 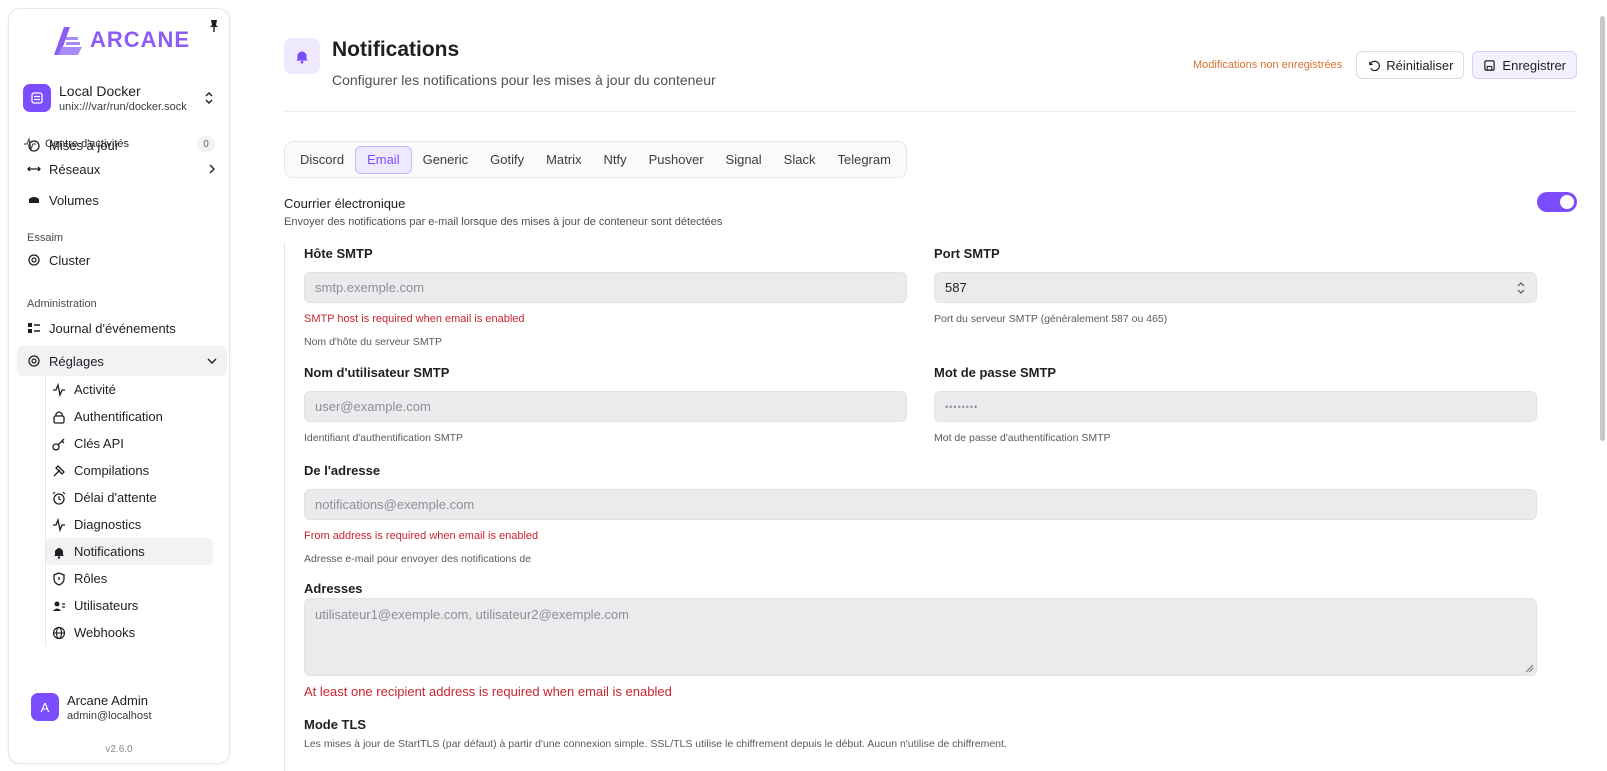 I want to click on email-section-title: Courrier électronique, so click(x=345, y=203).